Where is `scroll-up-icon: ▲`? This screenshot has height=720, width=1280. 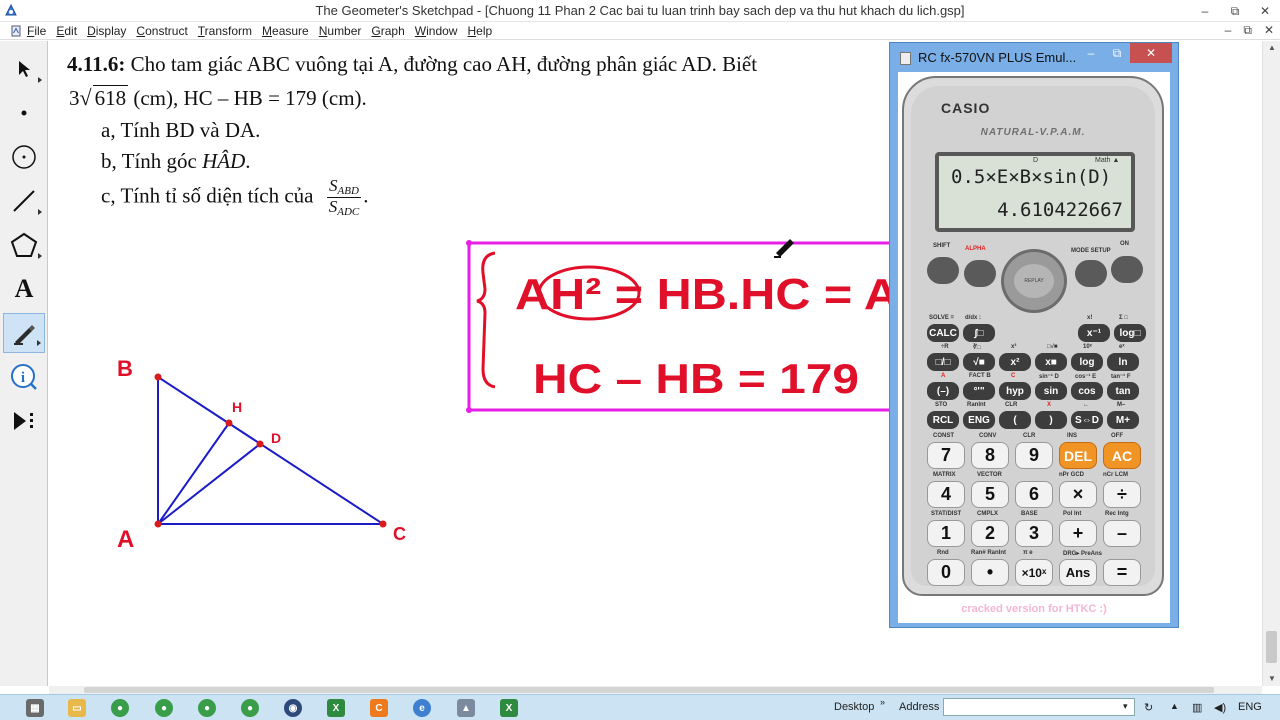
scroll-up-icon: ▲ is located at coordinates (1271, 48).